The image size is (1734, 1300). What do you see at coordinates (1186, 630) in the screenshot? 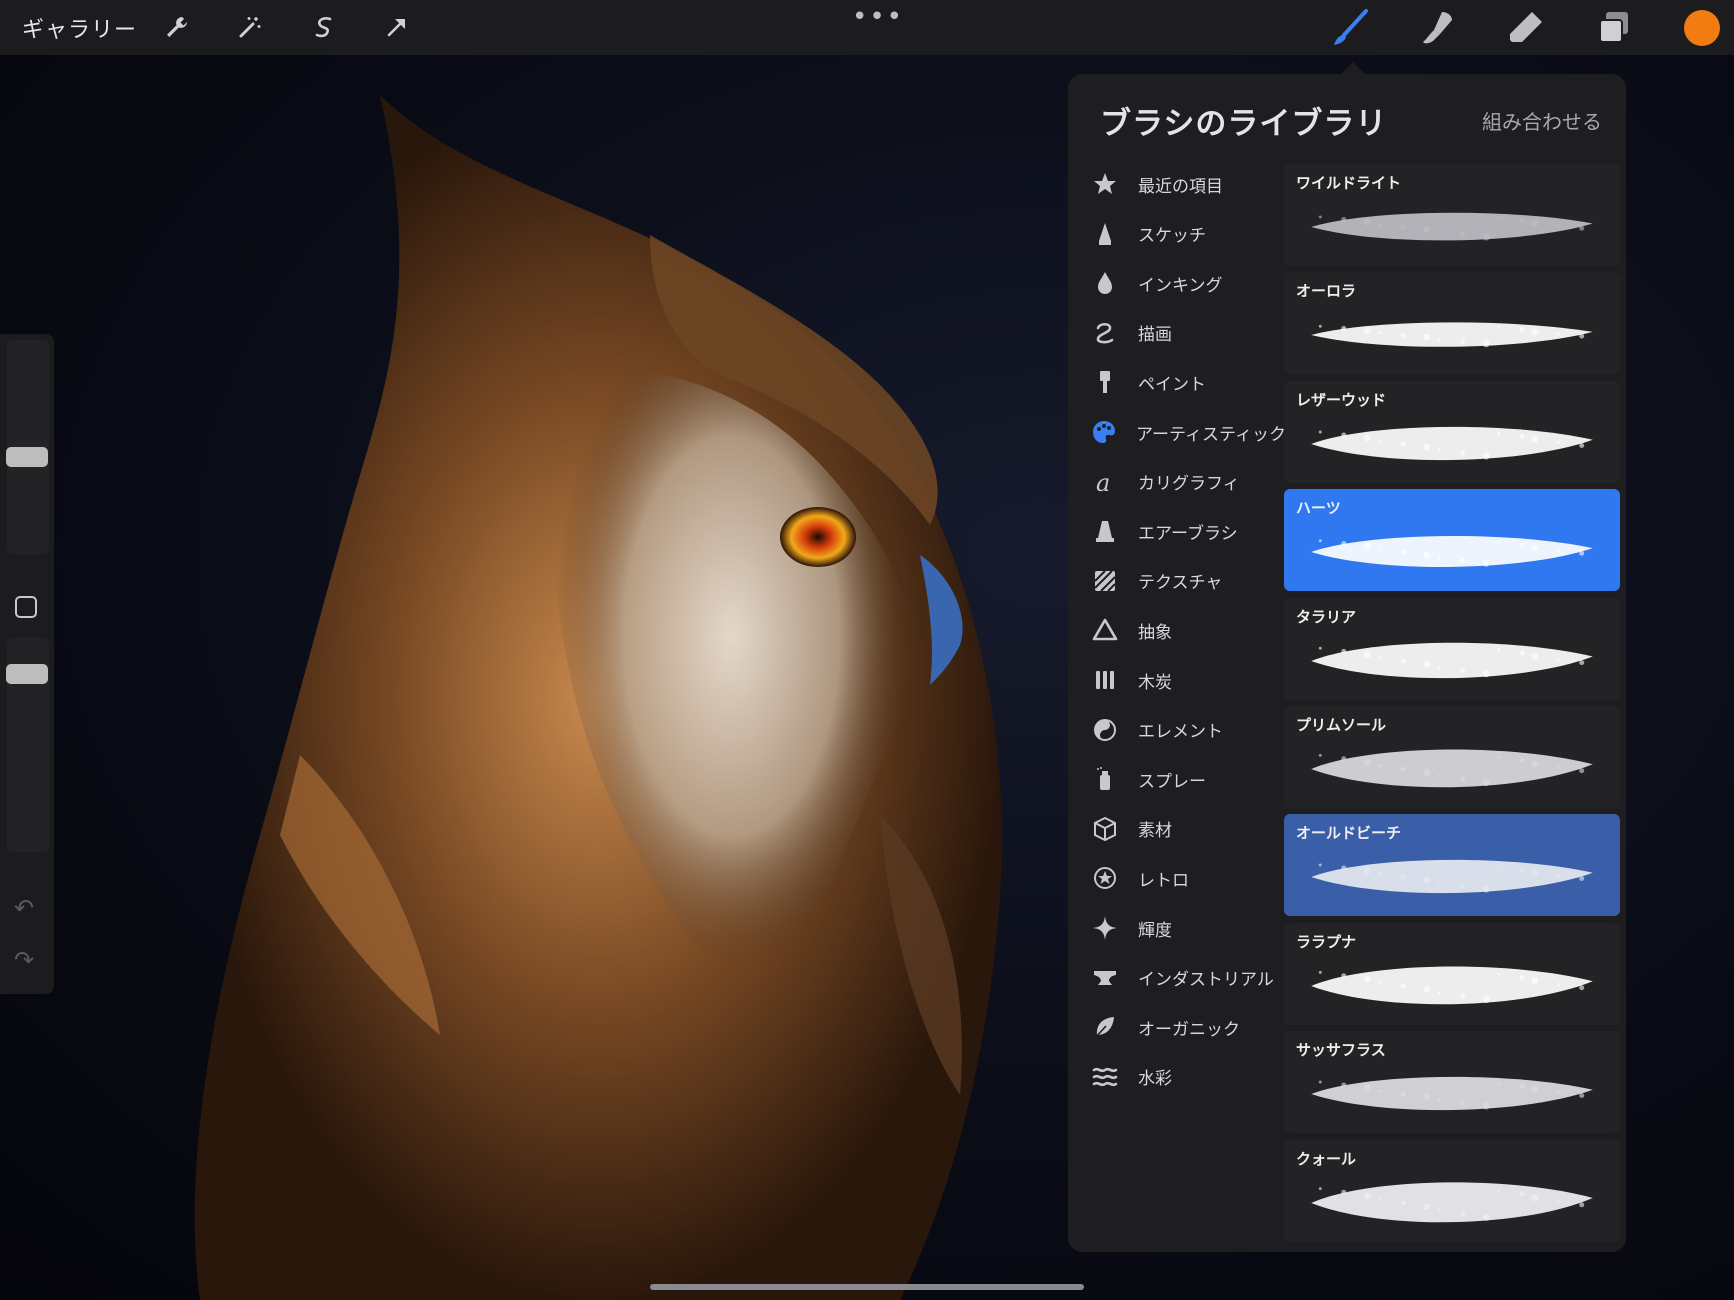
I see `category-item: 抽象` at bounding box center [1186, 630].